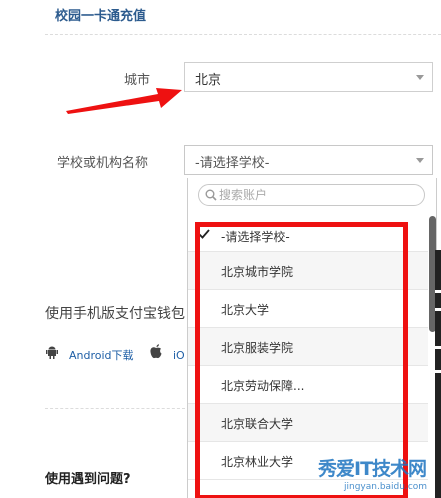 This screenshot has height=498, width=441. Describe the element at coordinates (179, 355) in the screenshot. I see `ios-download-link: iOS下载` at that location.